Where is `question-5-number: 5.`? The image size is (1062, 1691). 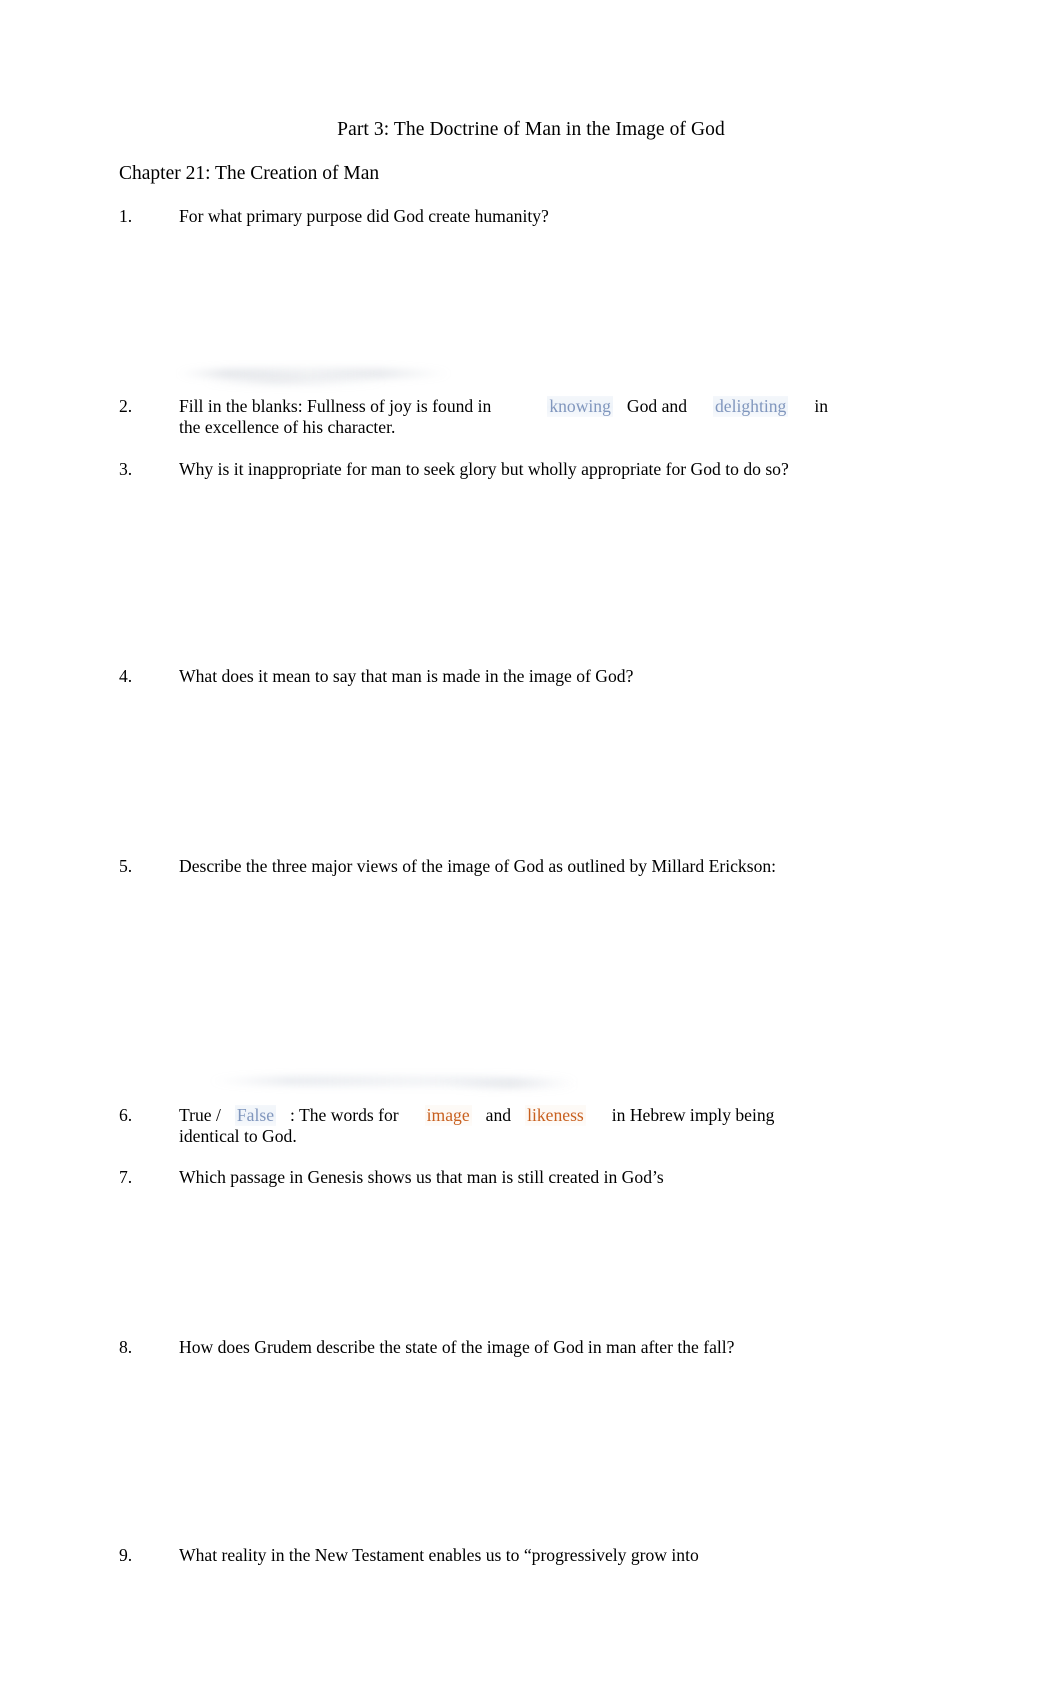
question-5-number: 5. is located at coordinates (126, 866).